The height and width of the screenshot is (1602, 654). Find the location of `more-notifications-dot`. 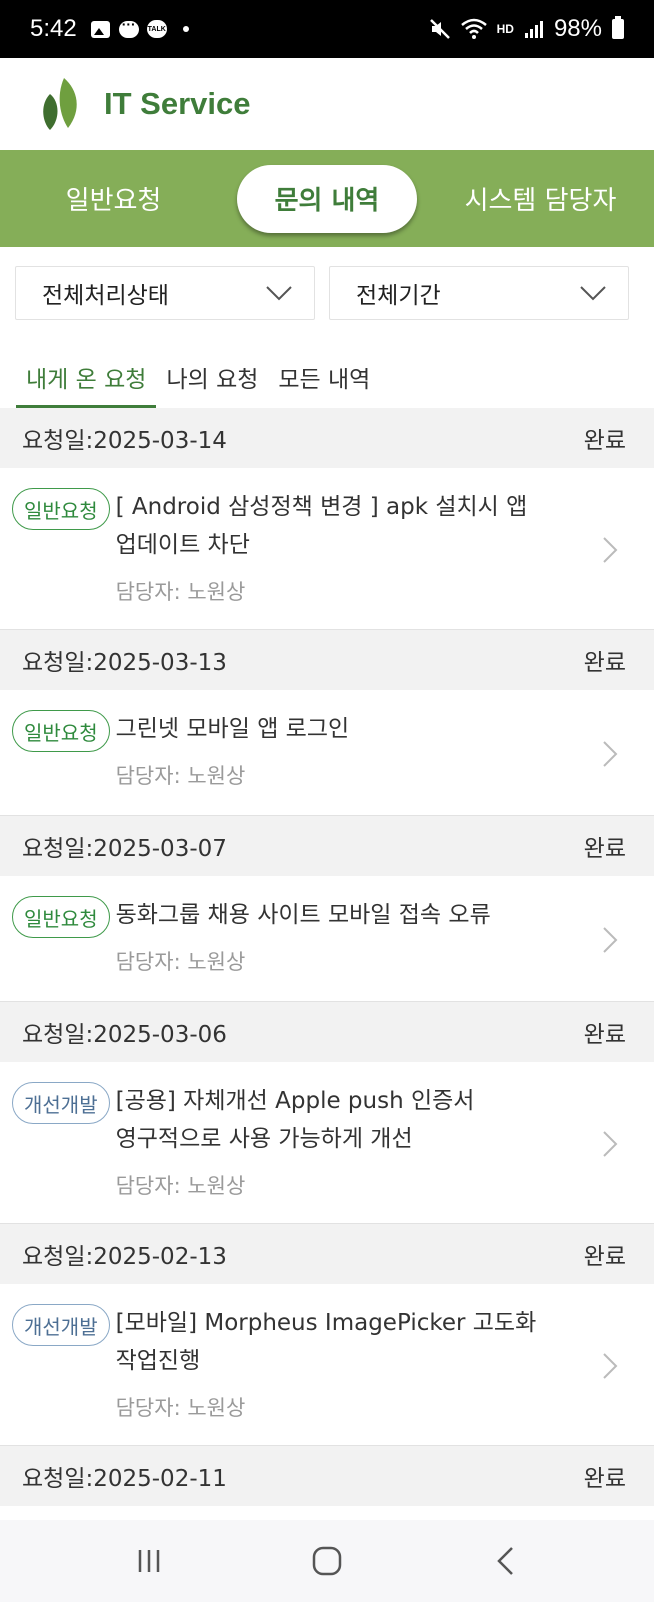

more-notifications-dot is located at coordinates (185, 29).